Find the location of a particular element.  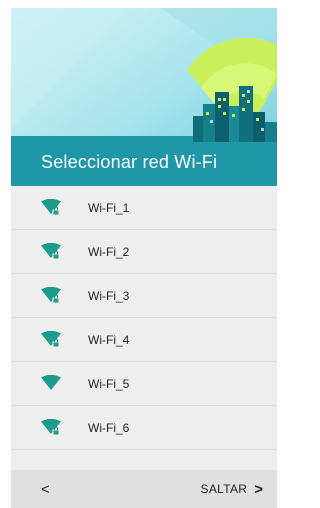

skip-label: SALTAR is located at coordinates (224, 489).